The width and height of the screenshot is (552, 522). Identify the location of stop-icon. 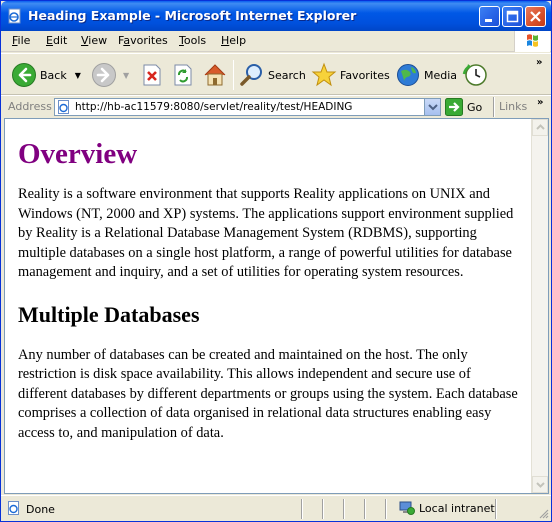
(152, 75).